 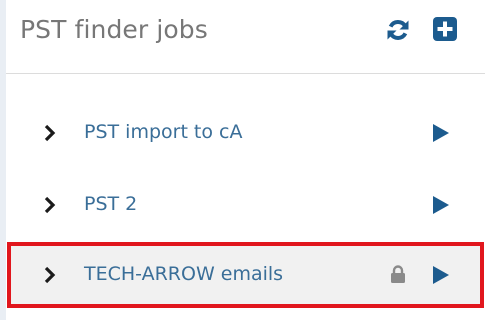 What do you see at coordinates (110, 204) in the screenshot?
I see `job-label: PST 2` at bounding box center [110, 204].